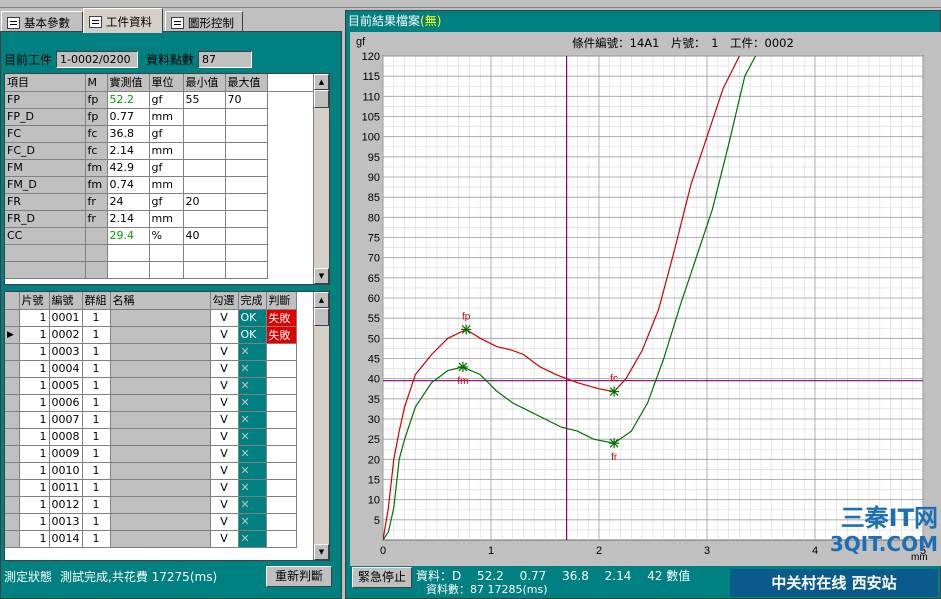 The image size is (941, 599). What do you see at coordinates (12, 335) in the screenshot?
I see `current-row-arrow-icon: ▶` at bounding box center [12, 335].